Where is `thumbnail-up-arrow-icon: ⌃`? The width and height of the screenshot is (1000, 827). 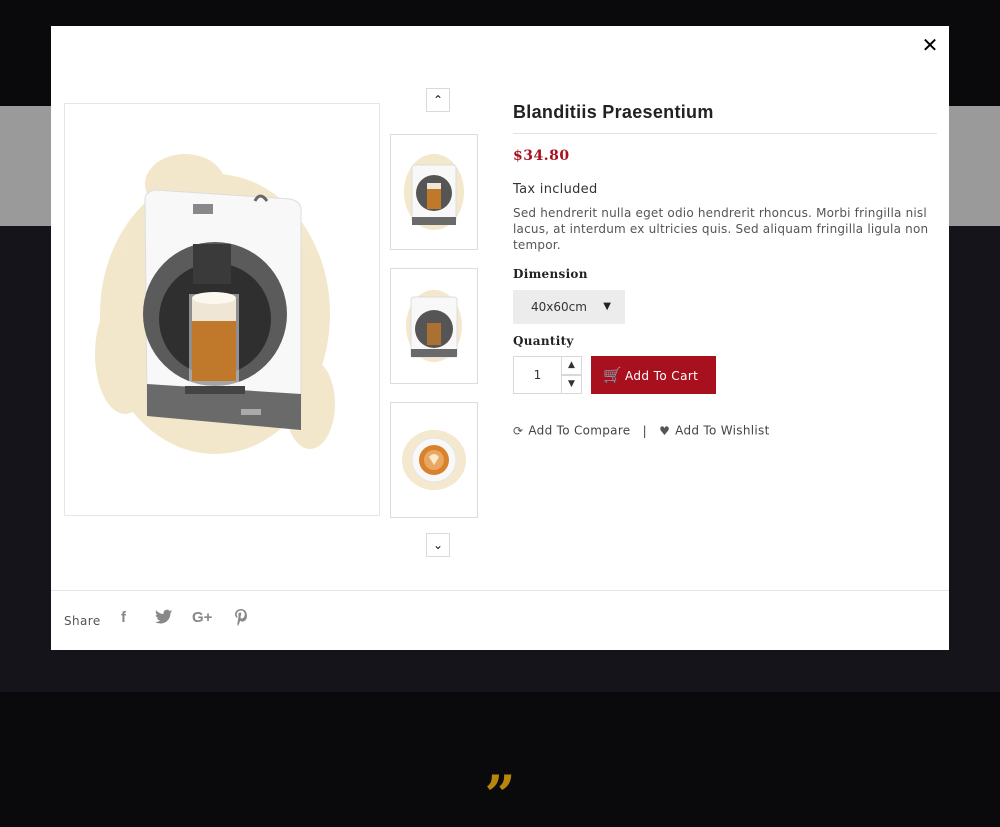
thumbnail-up-arrow-icon: ⌃ is located at coordinates (438, 100).